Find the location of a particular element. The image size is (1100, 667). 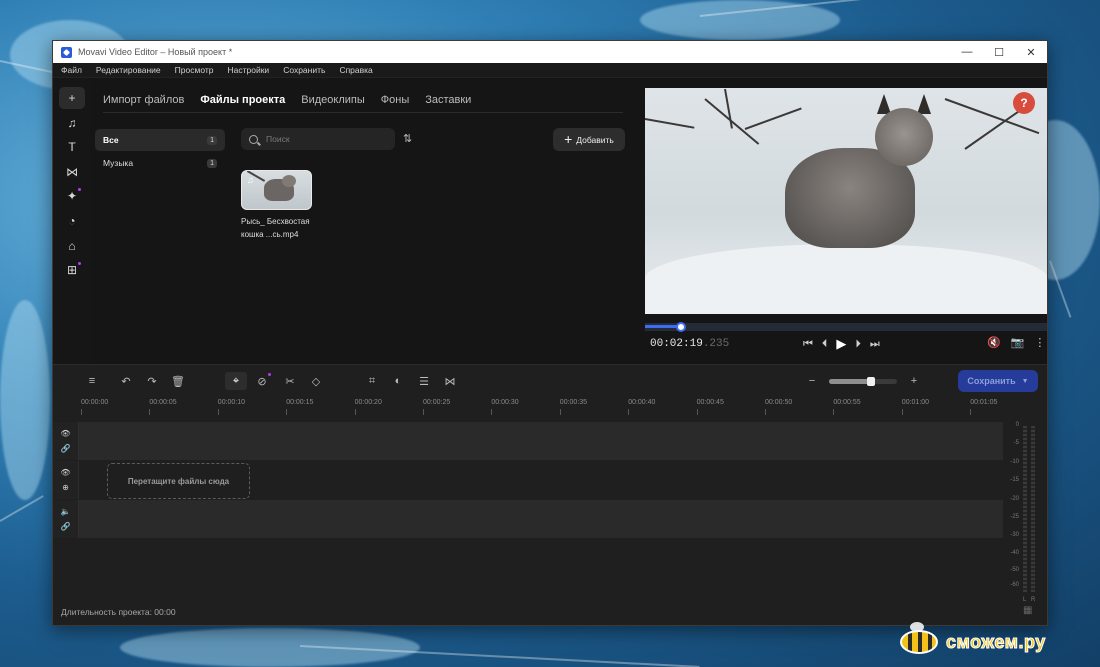

media-filename-line1: Рысь_ Бесхвостая is located at coordinates (275, 221).